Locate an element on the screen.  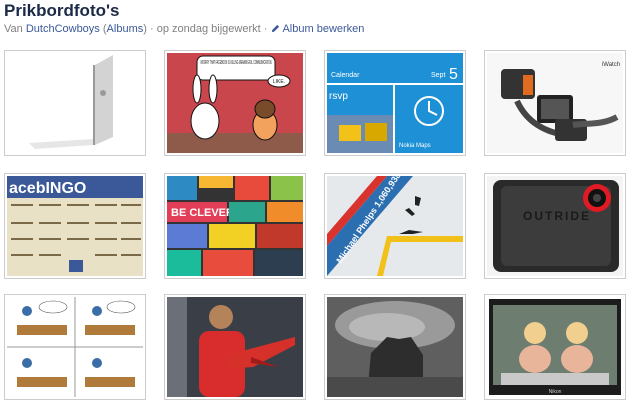
photo-image: acebINGO is located at coordinates (75, 226).